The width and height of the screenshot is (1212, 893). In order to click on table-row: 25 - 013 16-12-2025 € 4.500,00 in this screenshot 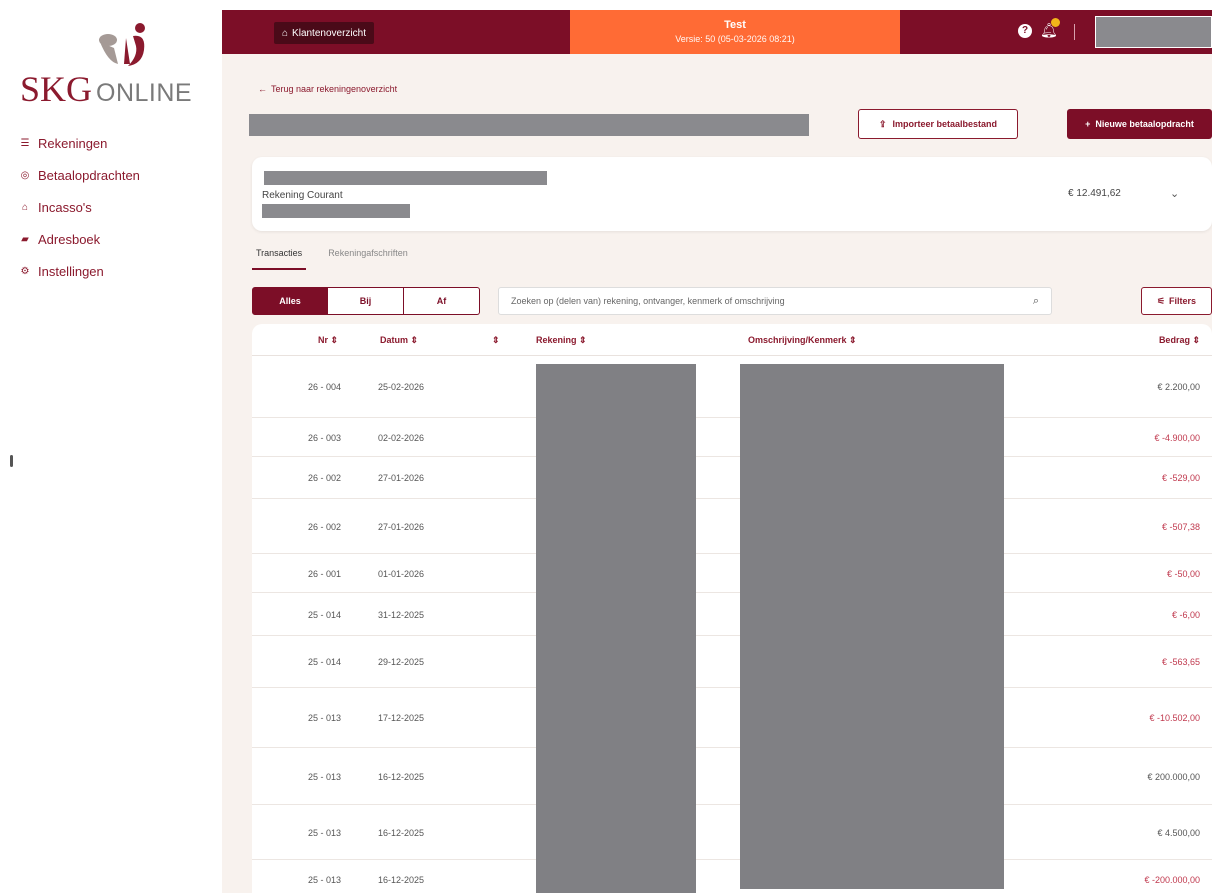, I will do `click(732, 832)`.